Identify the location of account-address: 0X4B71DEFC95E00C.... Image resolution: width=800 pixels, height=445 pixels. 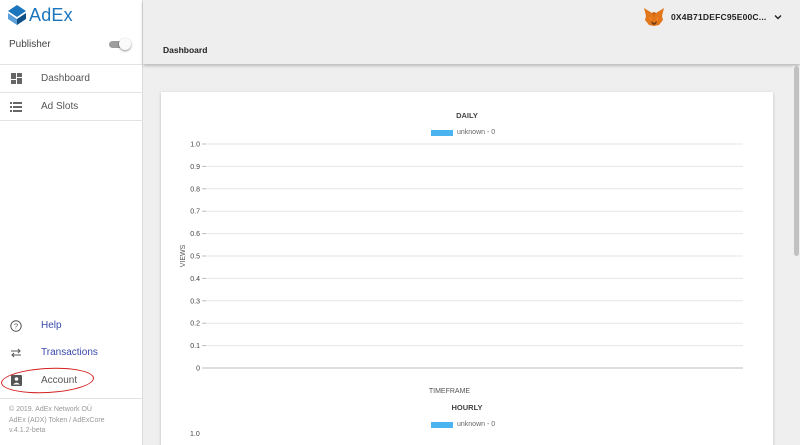
(719, 17).